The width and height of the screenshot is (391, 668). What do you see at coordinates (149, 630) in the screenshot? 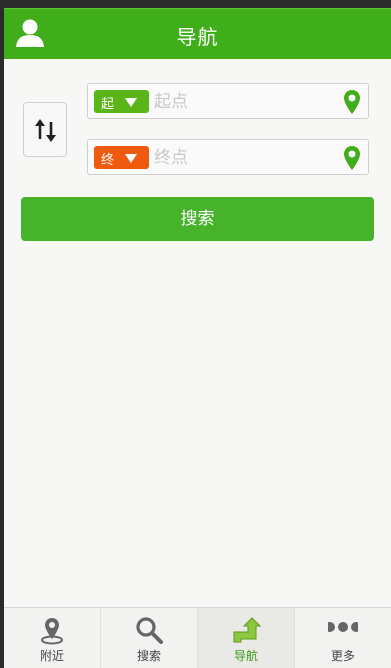
I see `magnifier-icon` at bounding box center [149, 630].